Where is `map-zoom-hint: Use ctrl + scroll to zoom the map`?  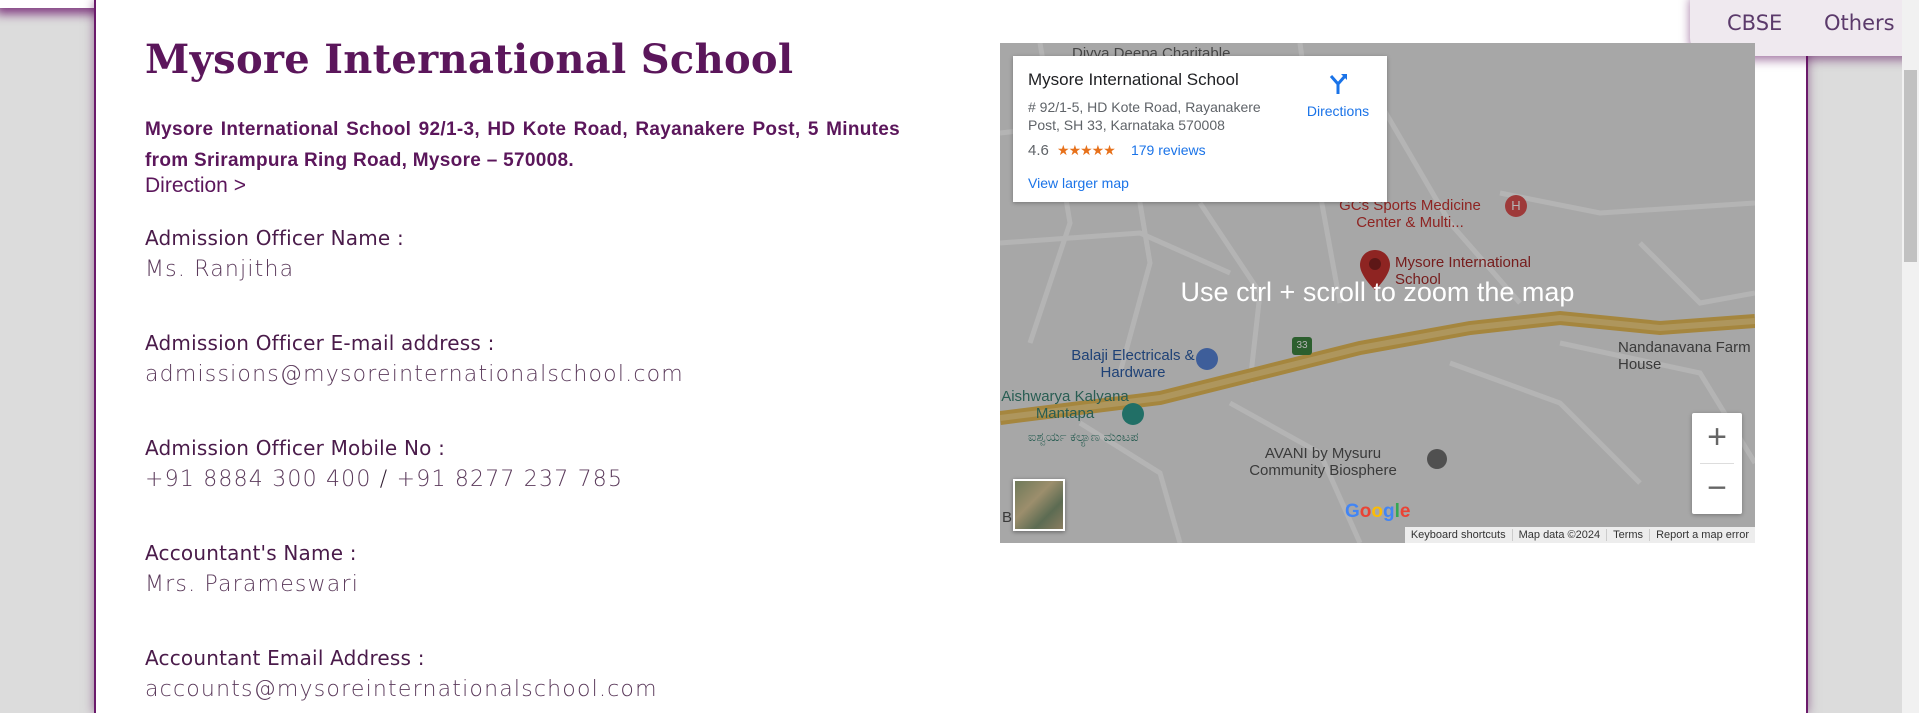
map-zoom-hint: Use ctrl + scroll to zoom the map is located at coordinates (1377, 292).